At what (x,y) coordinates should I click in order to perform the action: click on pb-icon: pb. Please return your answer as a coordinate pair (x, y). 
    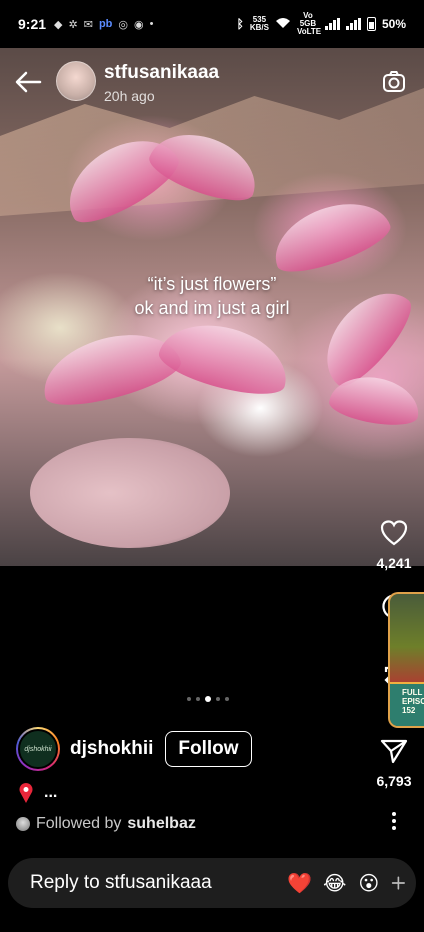
    Looking at the image, I should click on (105, 24).